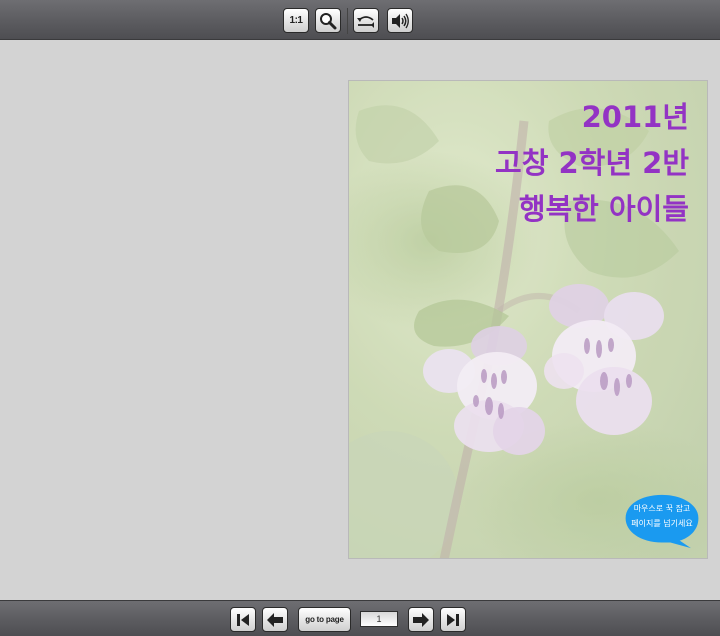 This screenshot has height=636, width=720. I want to click on next-page-button, so click(421, 619).